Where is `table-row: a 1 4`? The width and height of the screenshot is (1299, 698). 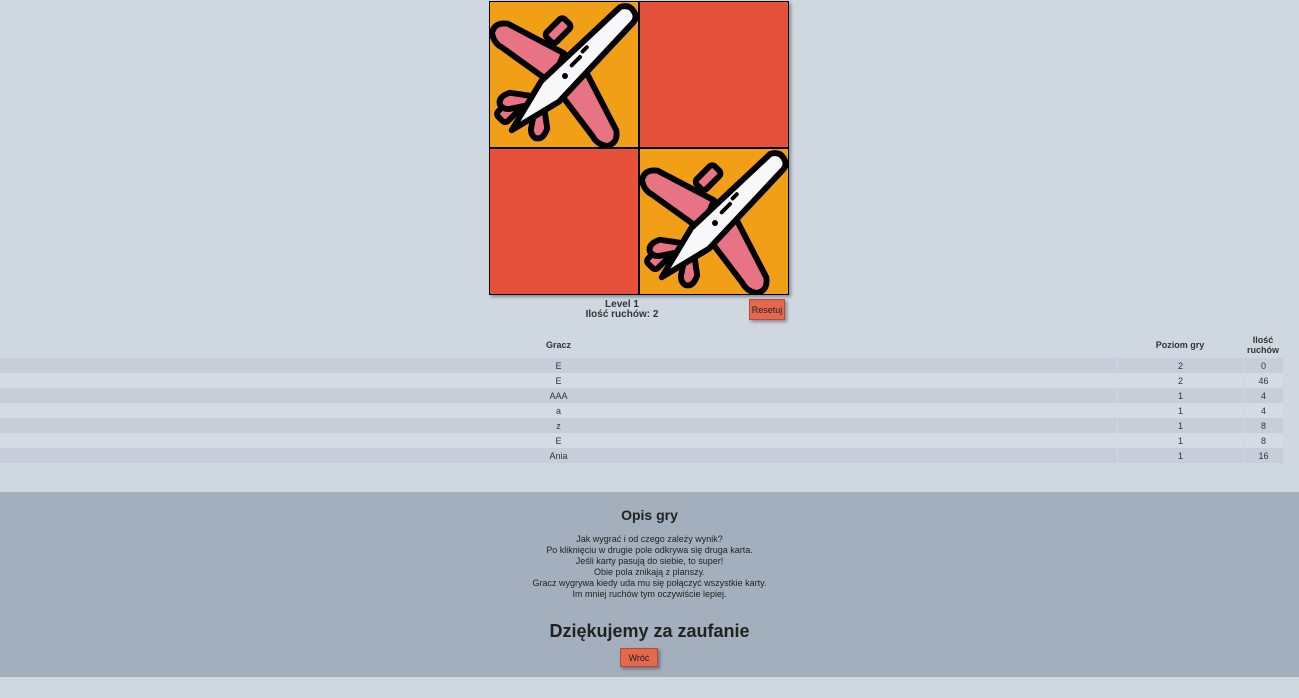
table-row: a 1 4 is located at coordinates (641, 410).